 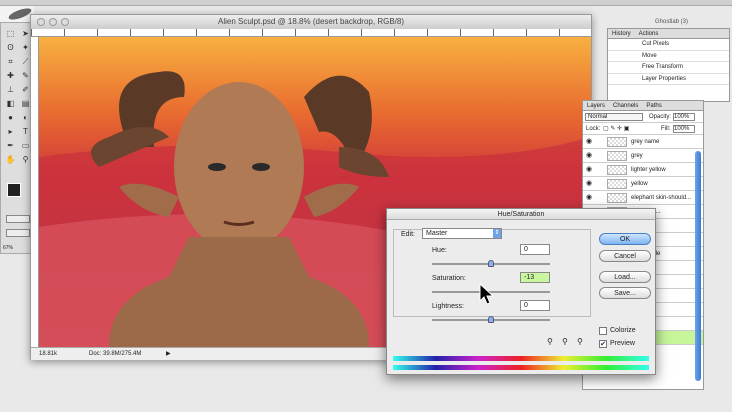 I want to click on quick-mask-button, so click(x=18, y=219).